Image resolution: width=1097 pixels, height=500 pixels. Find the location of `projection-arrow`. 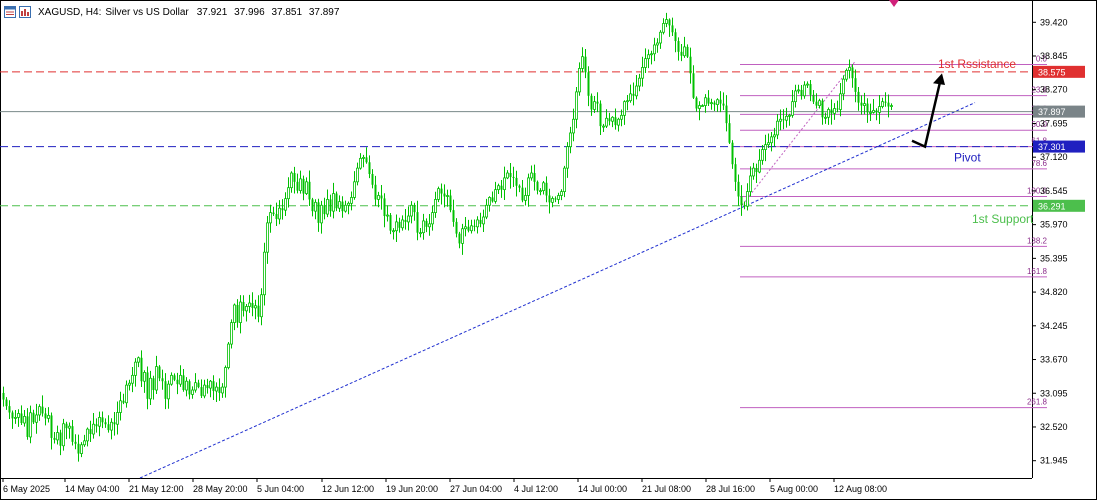

projection-arrow is located at coordinates (928, 111).